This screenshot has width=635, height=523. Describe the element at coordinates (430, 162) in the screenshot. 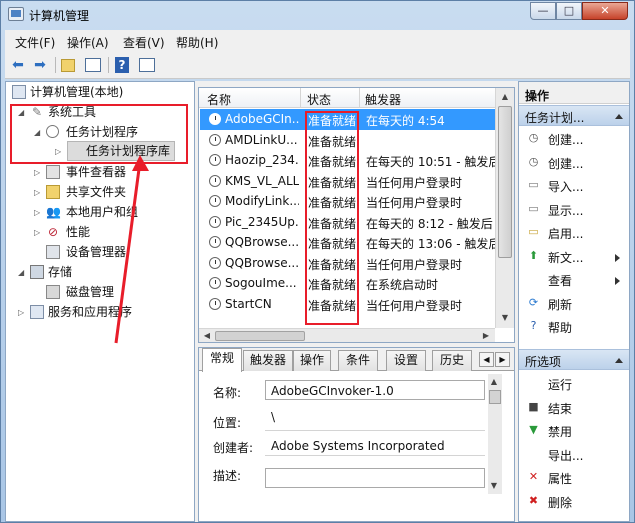

I see `task-trigger: 在每天的 10:51 - 触发后` at that location.